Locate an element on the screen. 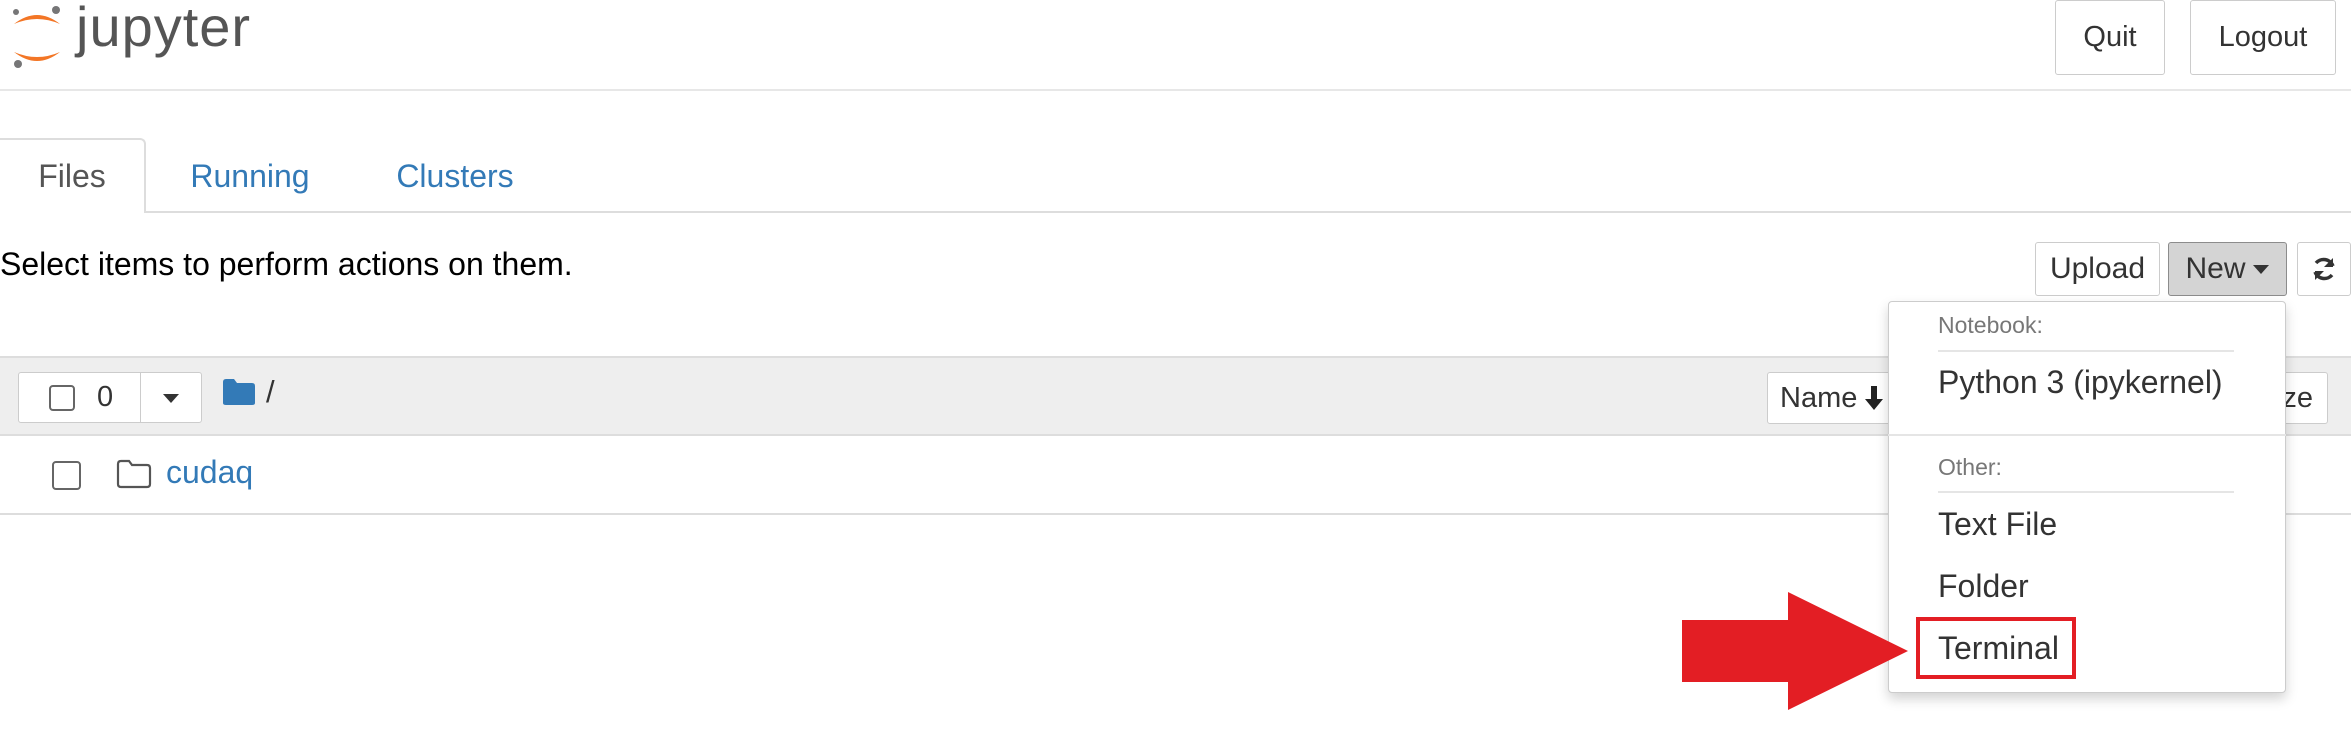 This screenshot has width=2351, height=746. selection-hint: Select items to perform actions on them. is located at coordinates (286, 264).